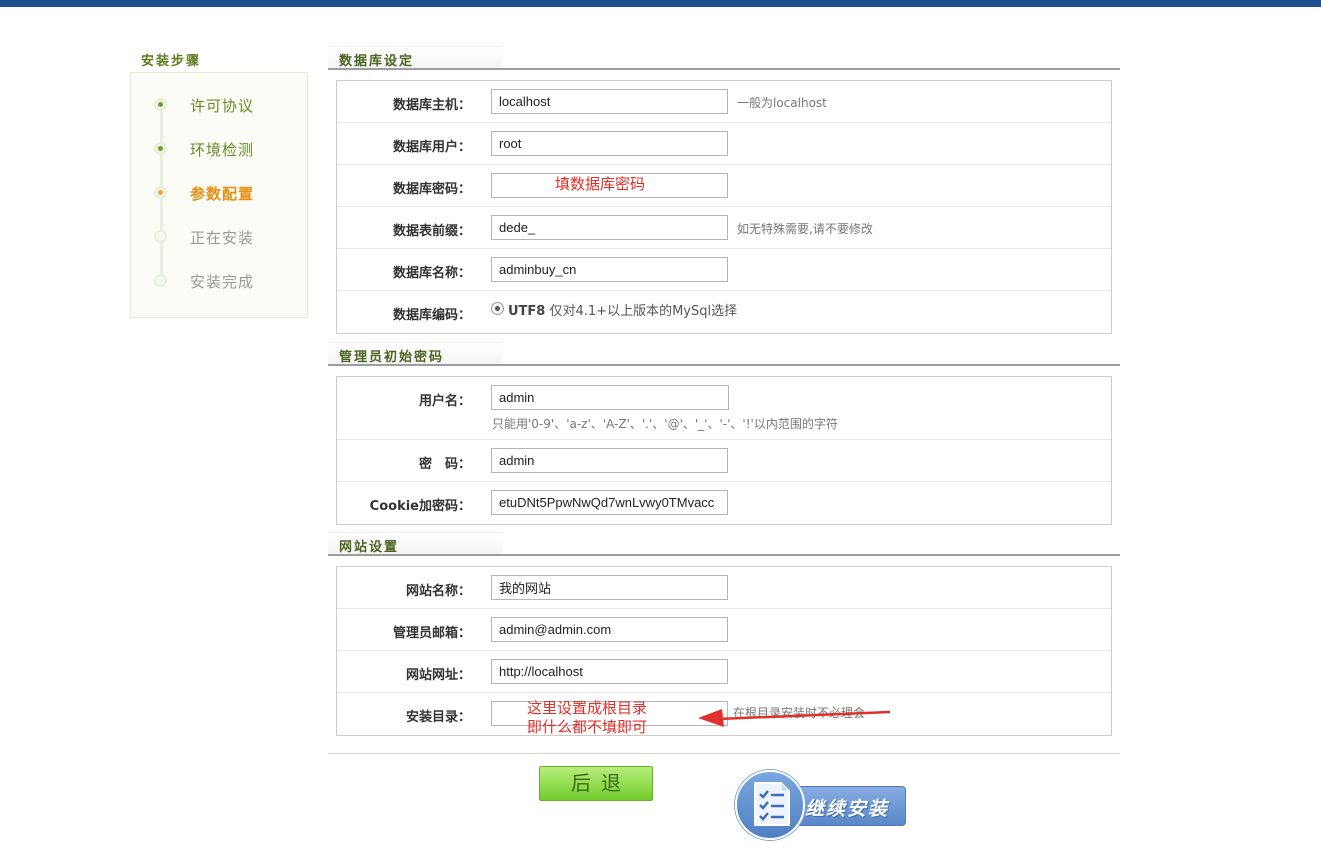  Describe the element at coordinates (222, 194) in the screenshot. I see `step-label: 参数配置` at that location.